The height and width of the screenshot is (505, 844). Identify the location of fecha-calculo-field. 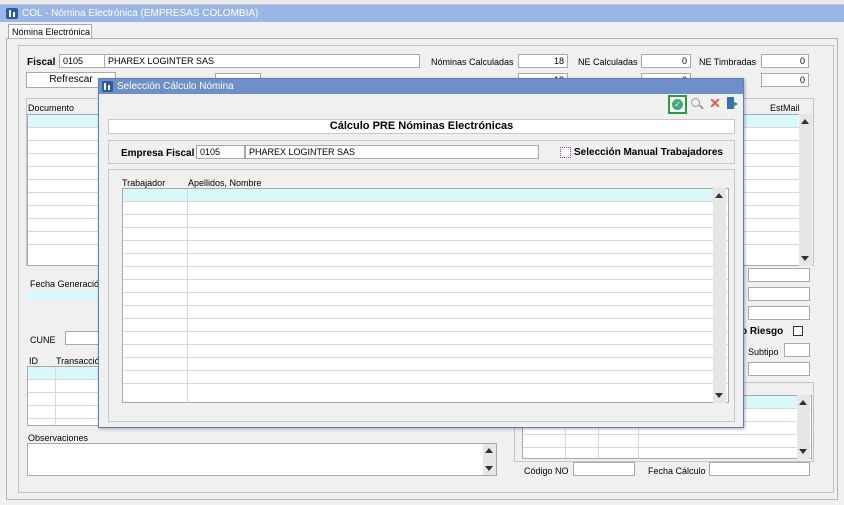
(759, 469).